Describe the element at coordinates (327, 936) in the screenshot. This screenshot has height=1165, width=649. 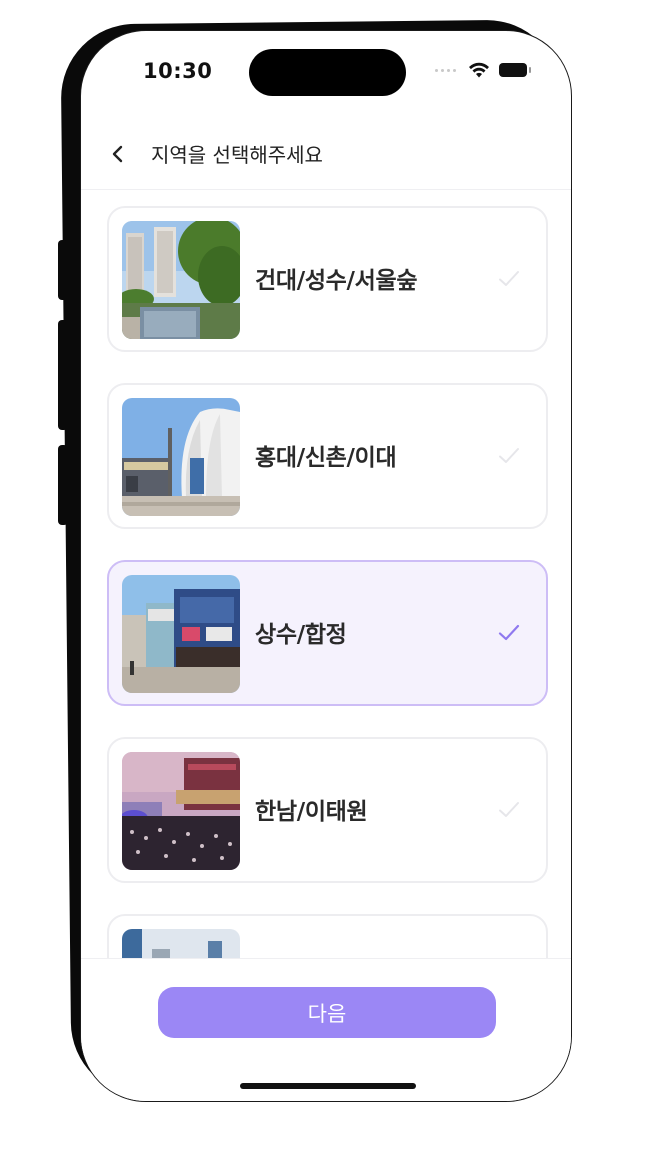
I see `region-card-partial` at that location.